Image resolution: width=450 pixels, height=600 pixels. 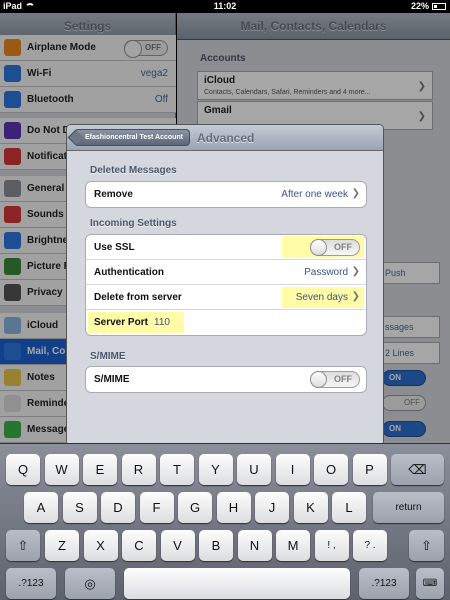 I want to click on delete-from-server-value: Seven days, so click(x=321, y=297).